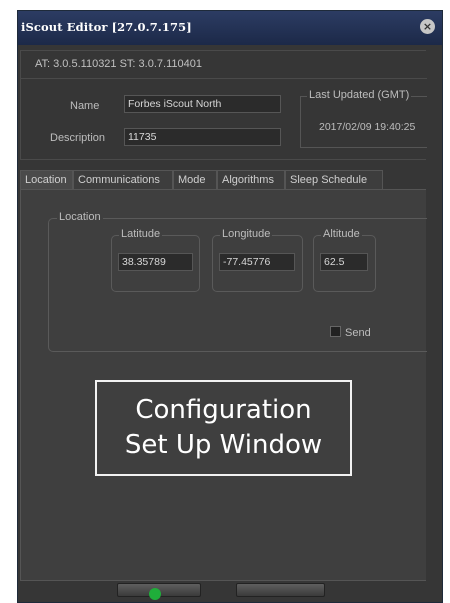 The image size is (450, 603). I want to click on ok-button, so click(159, 591).